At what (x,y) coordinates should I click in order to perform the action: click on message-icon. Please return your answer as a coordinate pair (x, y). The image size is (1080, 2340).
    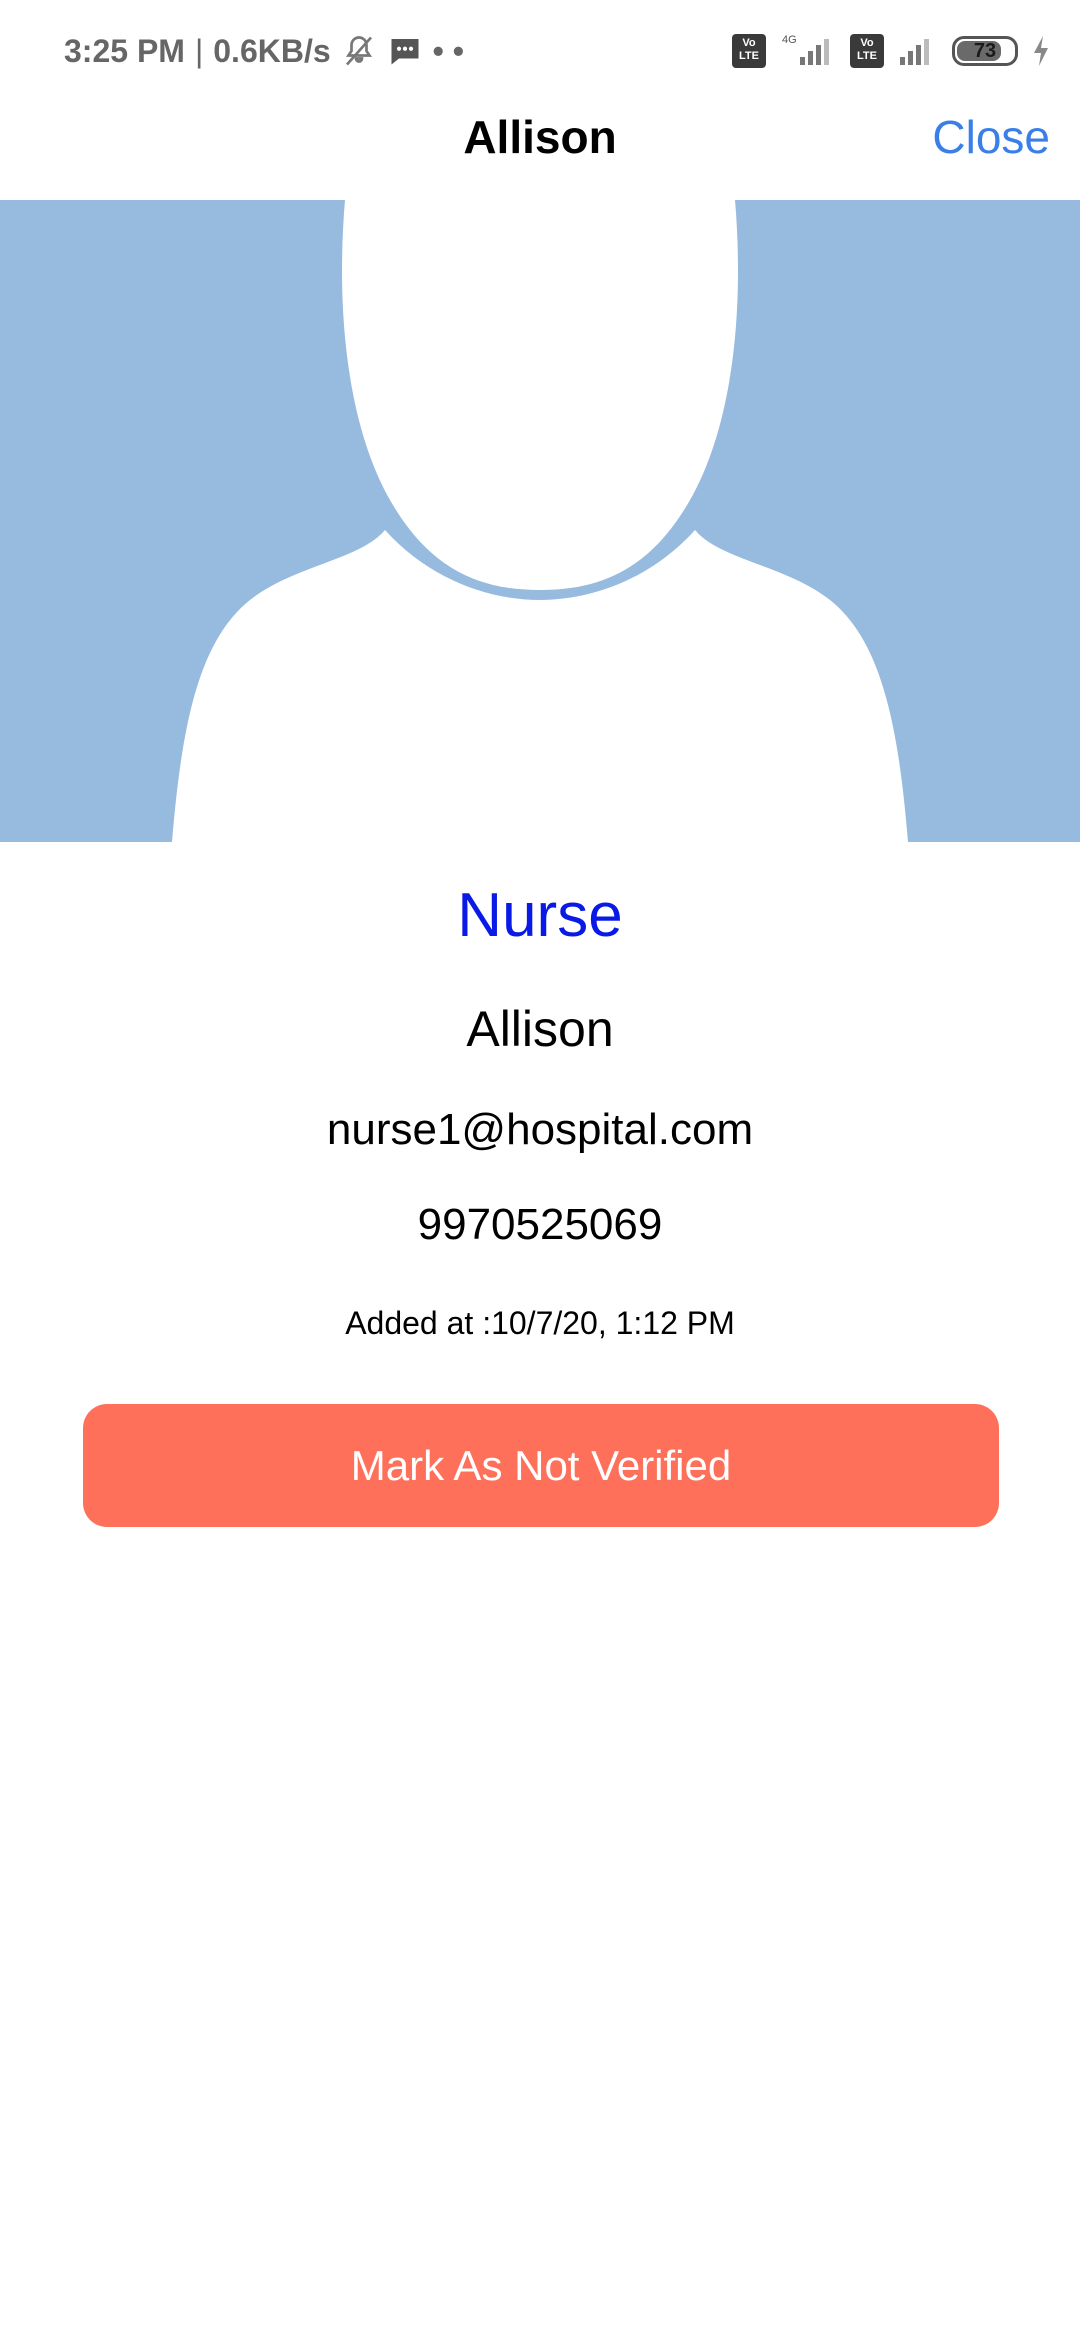
    Looking at the image, I should click on (405, 51).